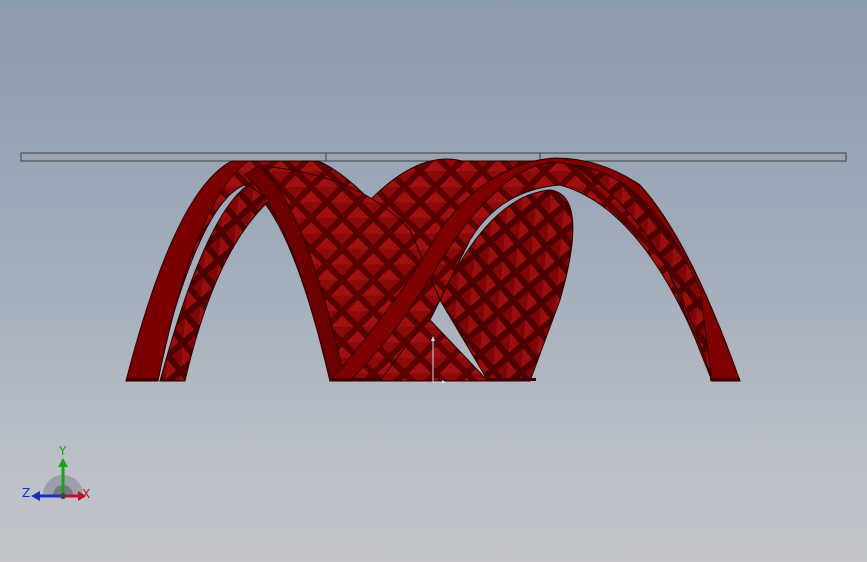  What do you see at coordinates (58, 475) in the screenshot?
I see `reference-triad: Y X Z` at bounding box center [58, 475].